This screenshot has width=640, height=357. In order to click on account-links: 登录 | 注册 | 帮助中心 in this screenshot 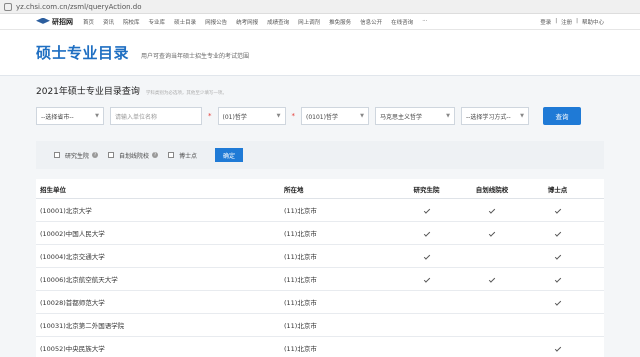, I will do `click(572, 22)`.